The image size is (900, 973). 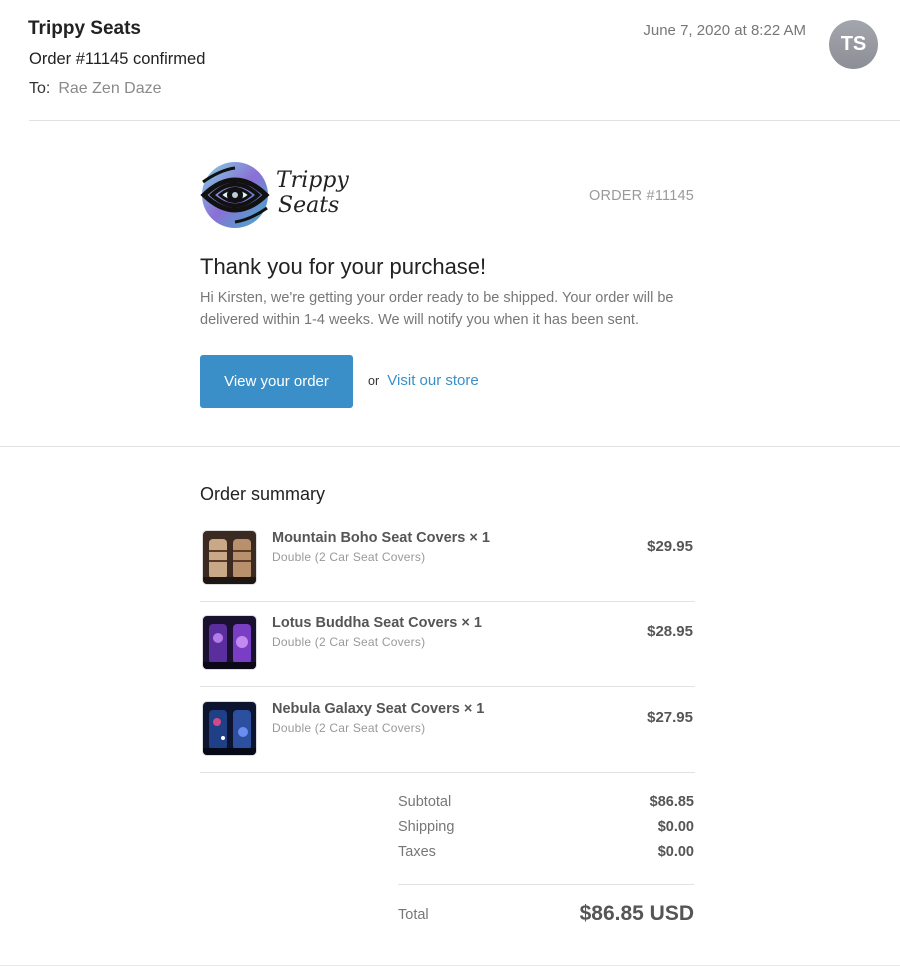 I want to click on mail-date: June 7, 2020 at 8:22 AM, so click(x=724, y=30).